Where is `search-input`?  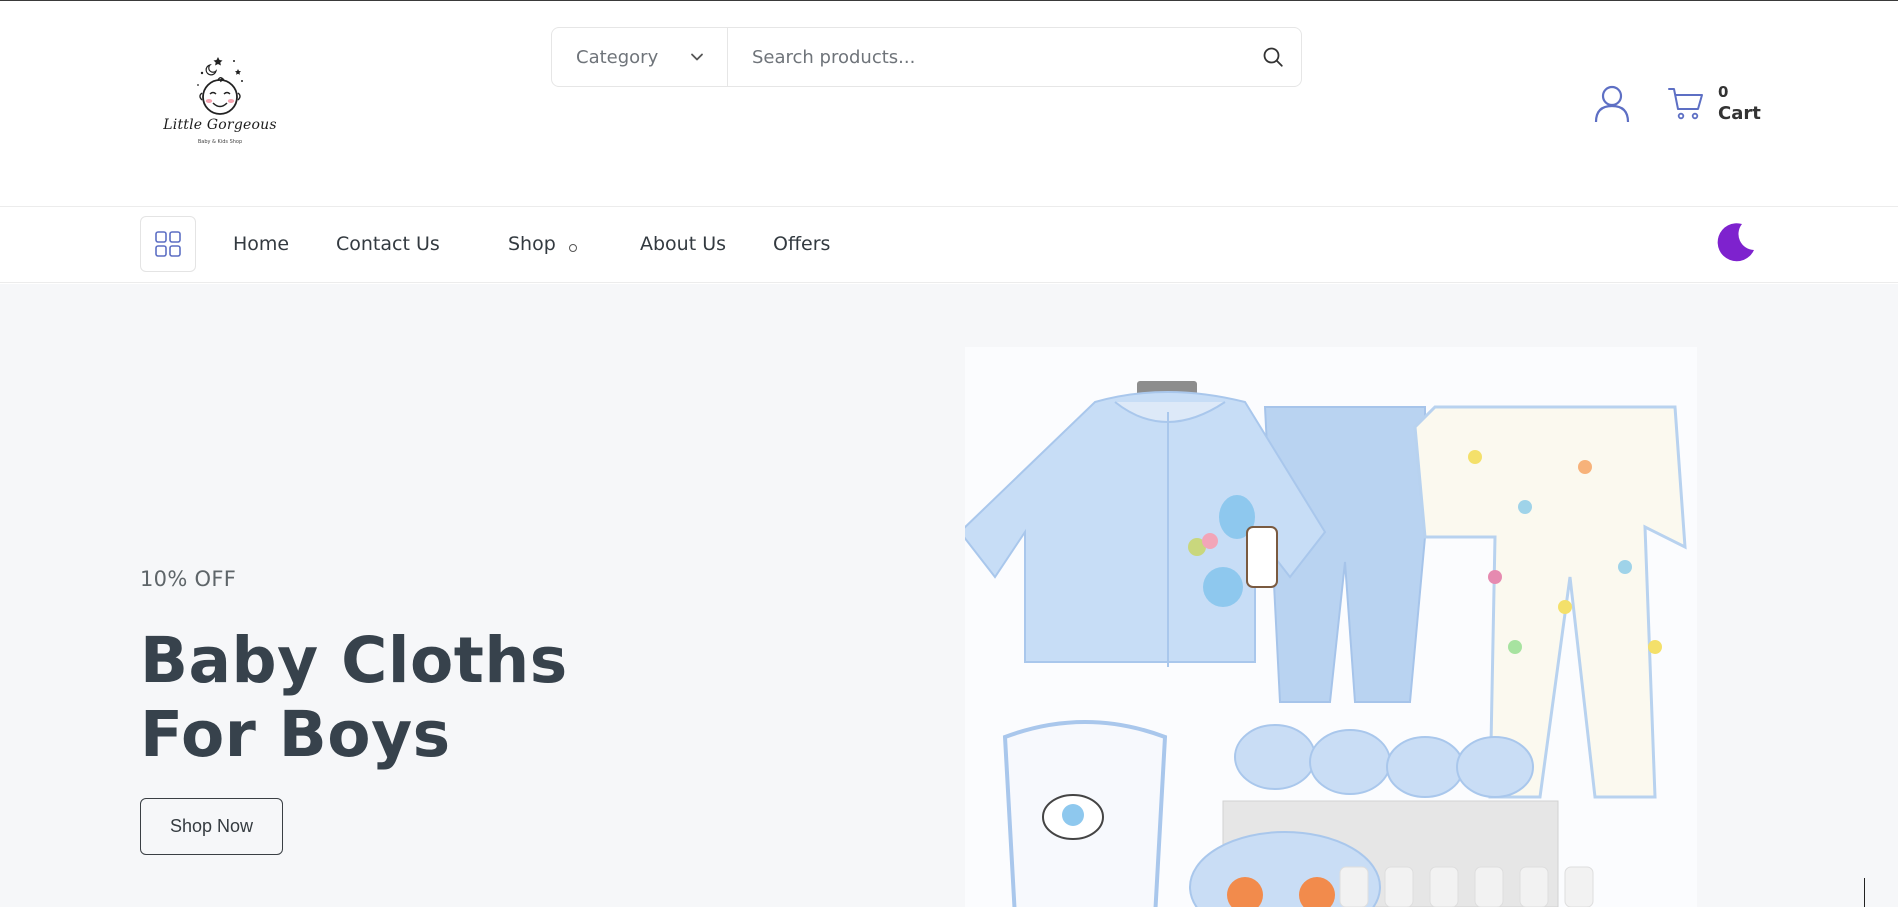
search-input is located at coordinates (986, 57).